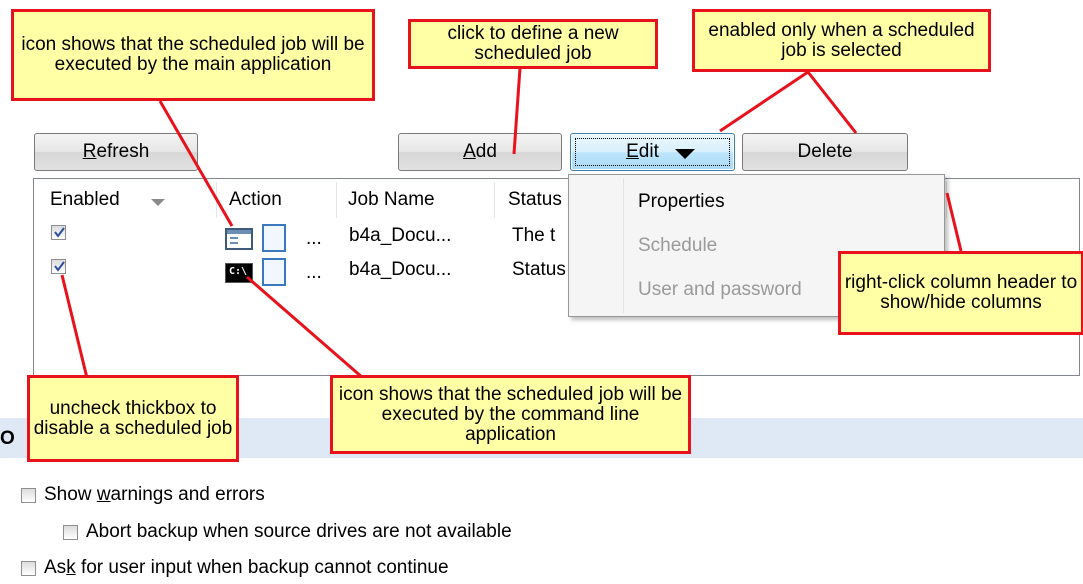  I want to click on status-cell: Status, so click(539, 270).